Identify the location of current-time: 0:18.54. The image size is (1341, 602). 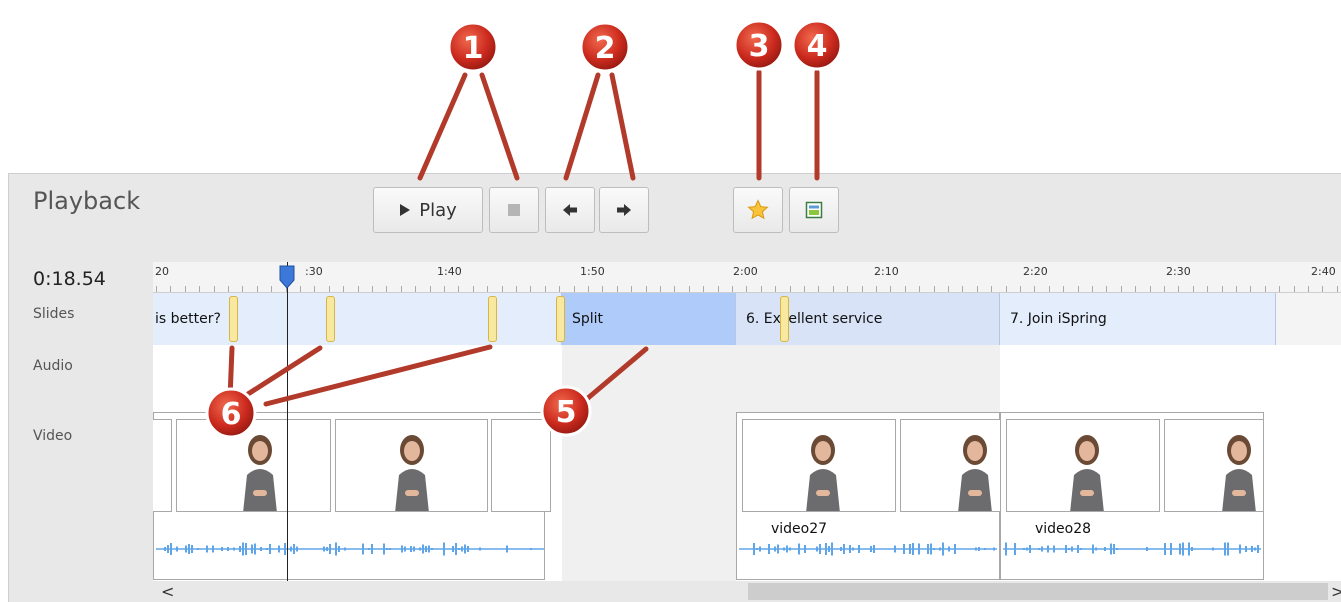
(69, 279).